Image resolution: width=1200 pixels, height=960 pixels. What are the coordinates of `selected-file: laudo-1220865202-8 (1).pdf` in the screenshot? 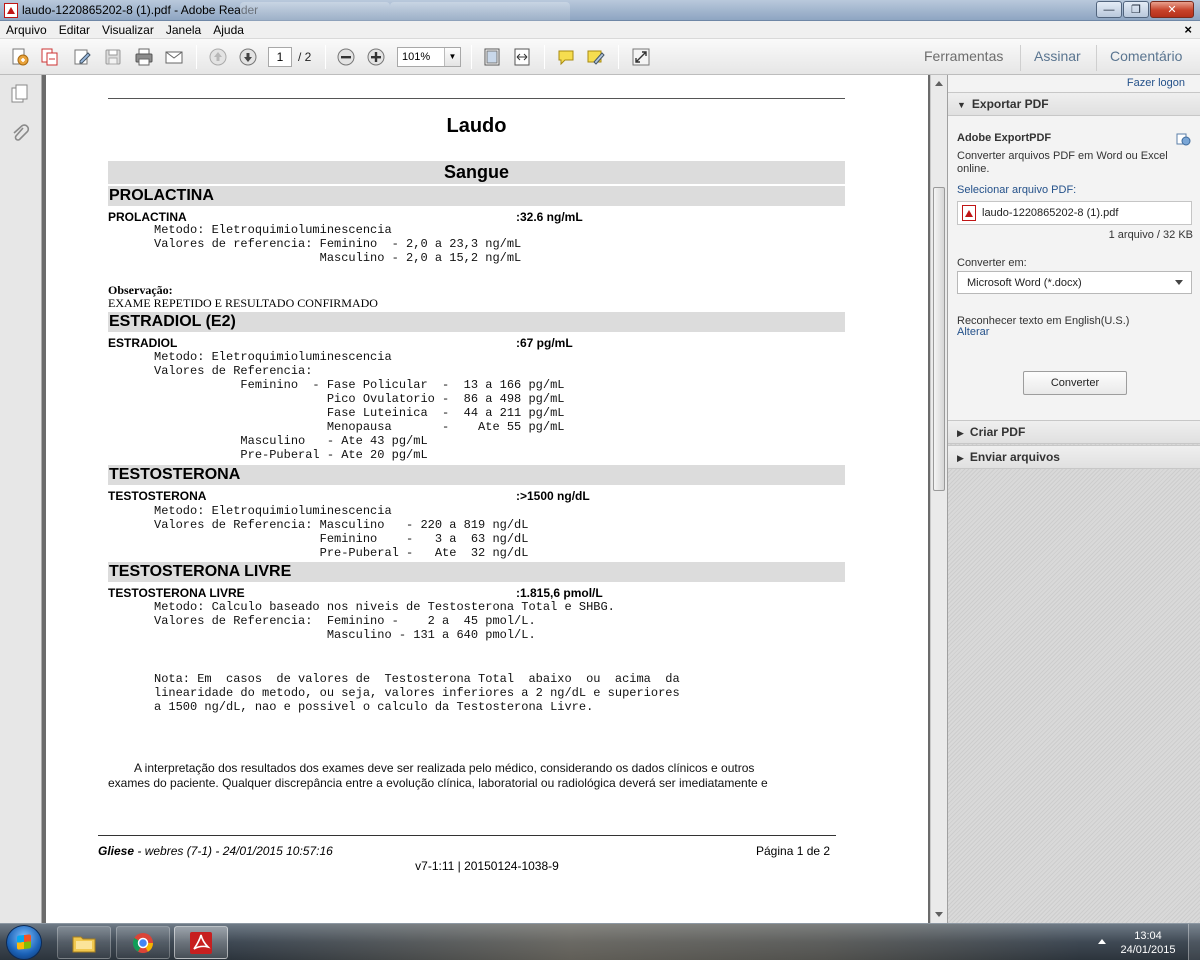 It's located at (1074, 213).